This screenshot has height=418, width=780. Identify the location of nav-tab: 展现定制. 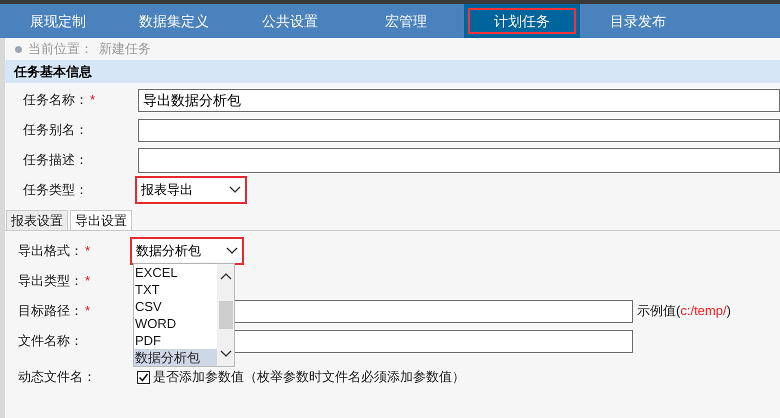
(58, 21).